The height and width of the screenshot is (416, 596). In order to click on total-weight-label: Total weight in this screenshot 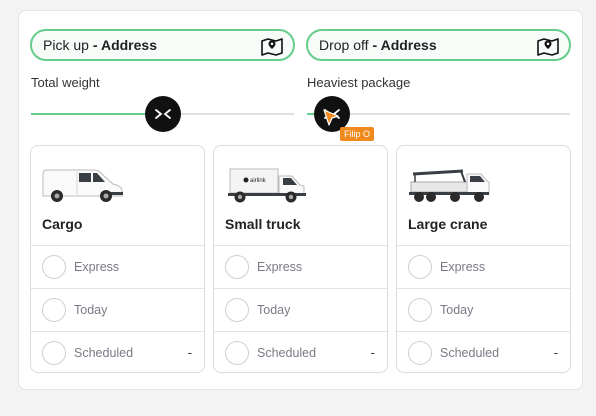, I will do `click(65, 82)`.